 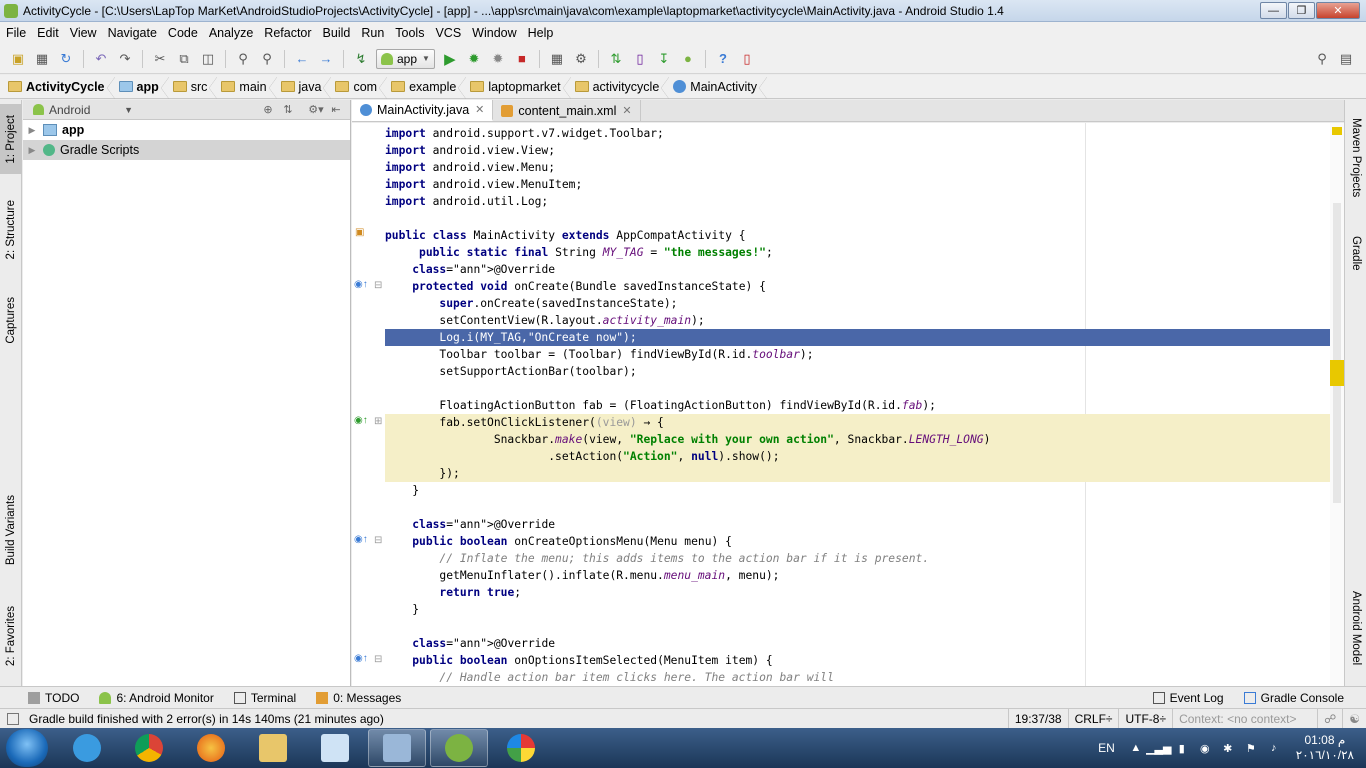 I want to click on sync-gradle-icon: ⇅, so click(x=616, y=59).